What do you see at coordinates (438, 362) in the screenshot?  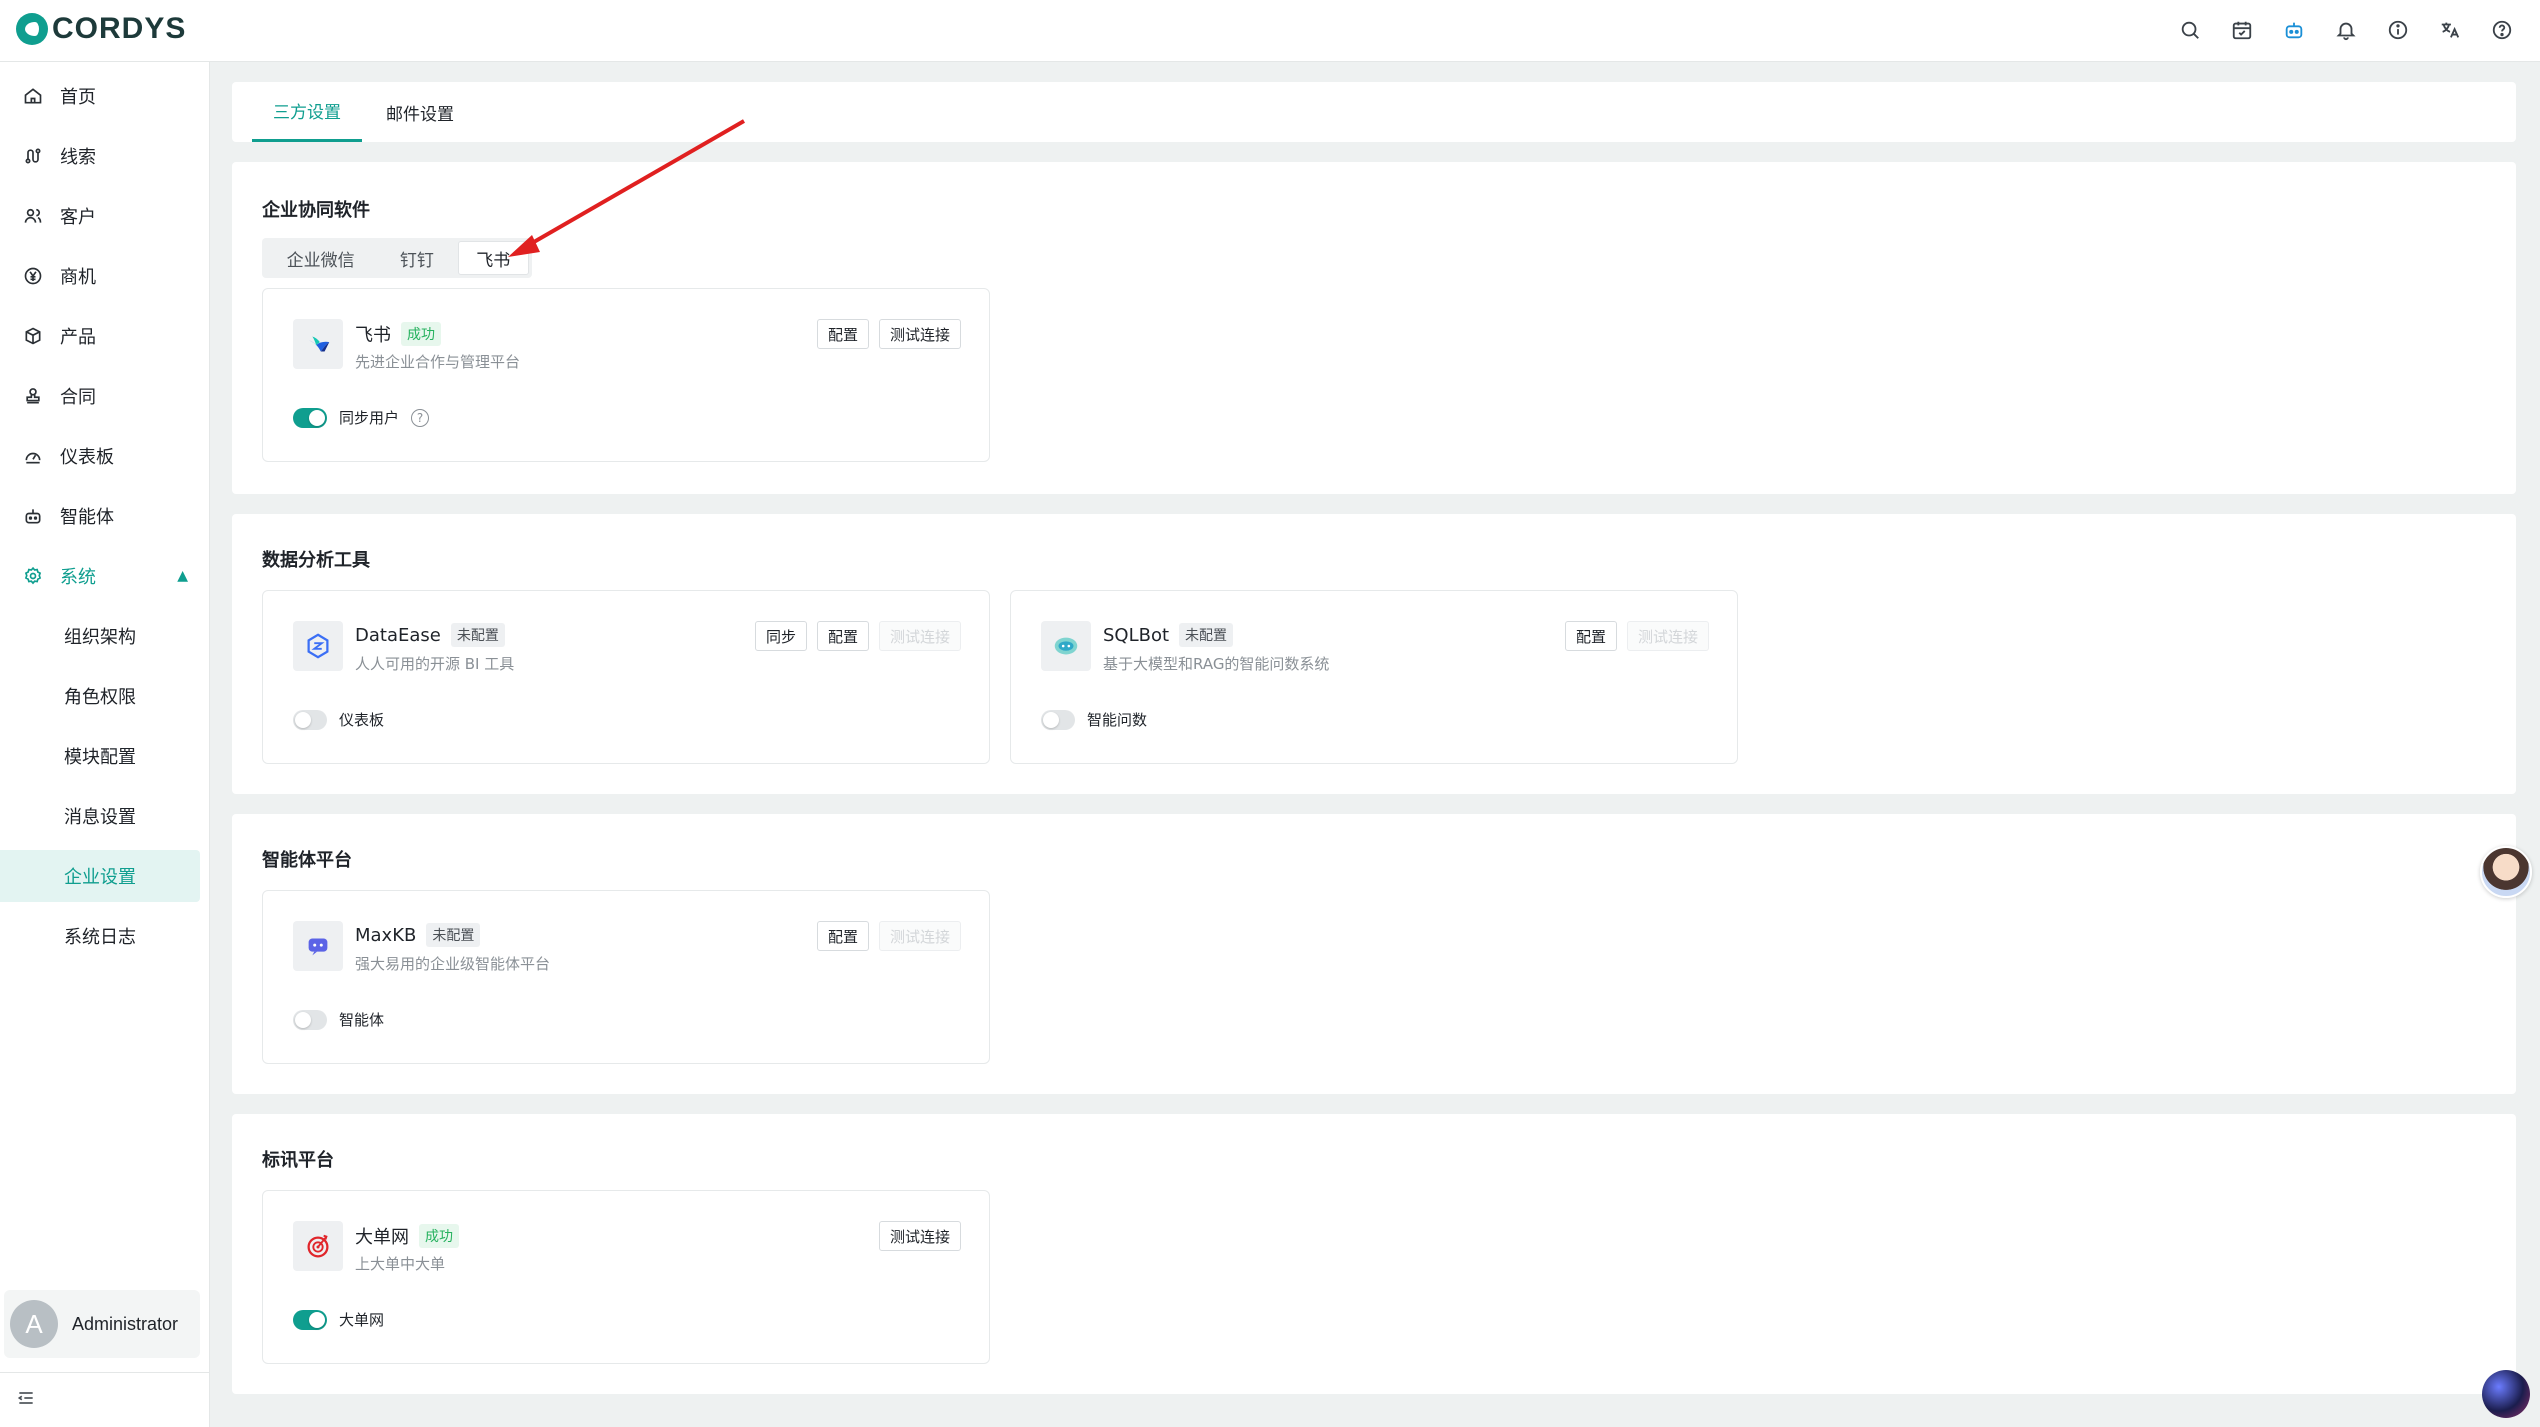 I see `integration-description: 先进企业合作与管理平台` at bounding box center [438, 362].